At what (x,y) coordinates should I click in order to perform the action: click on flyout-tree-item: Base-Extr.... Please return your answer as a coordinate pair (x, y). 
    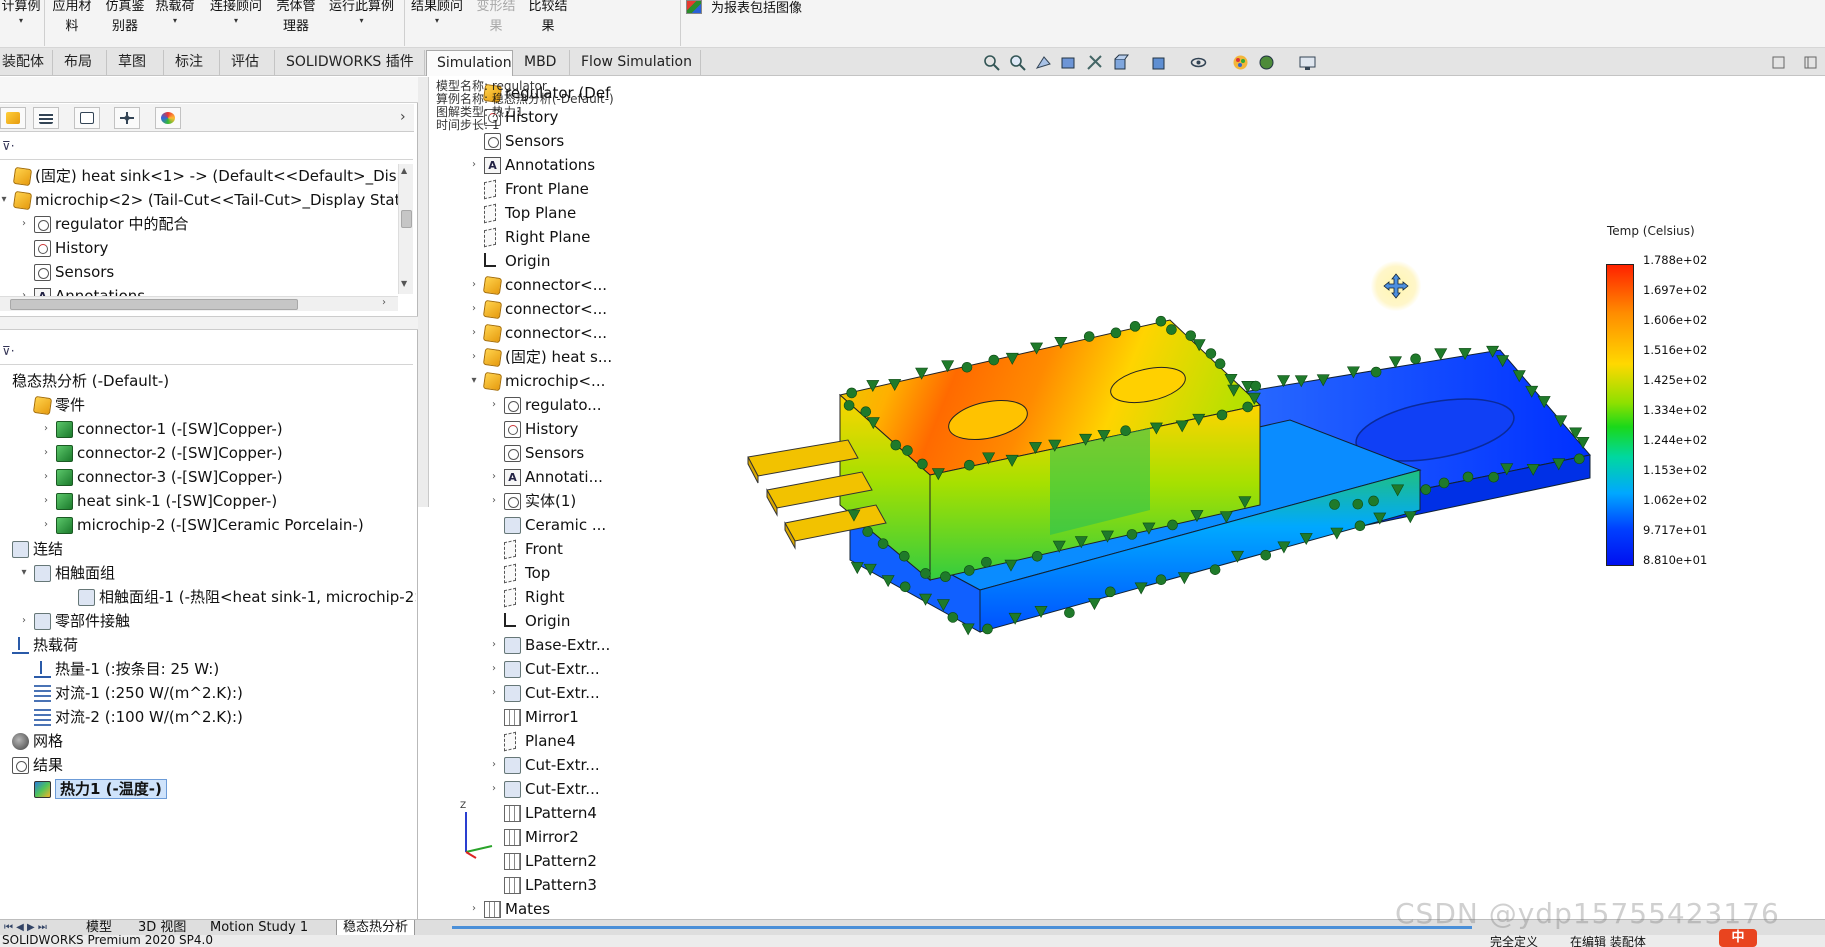
    Looking at the image, I should click on (567, 645).